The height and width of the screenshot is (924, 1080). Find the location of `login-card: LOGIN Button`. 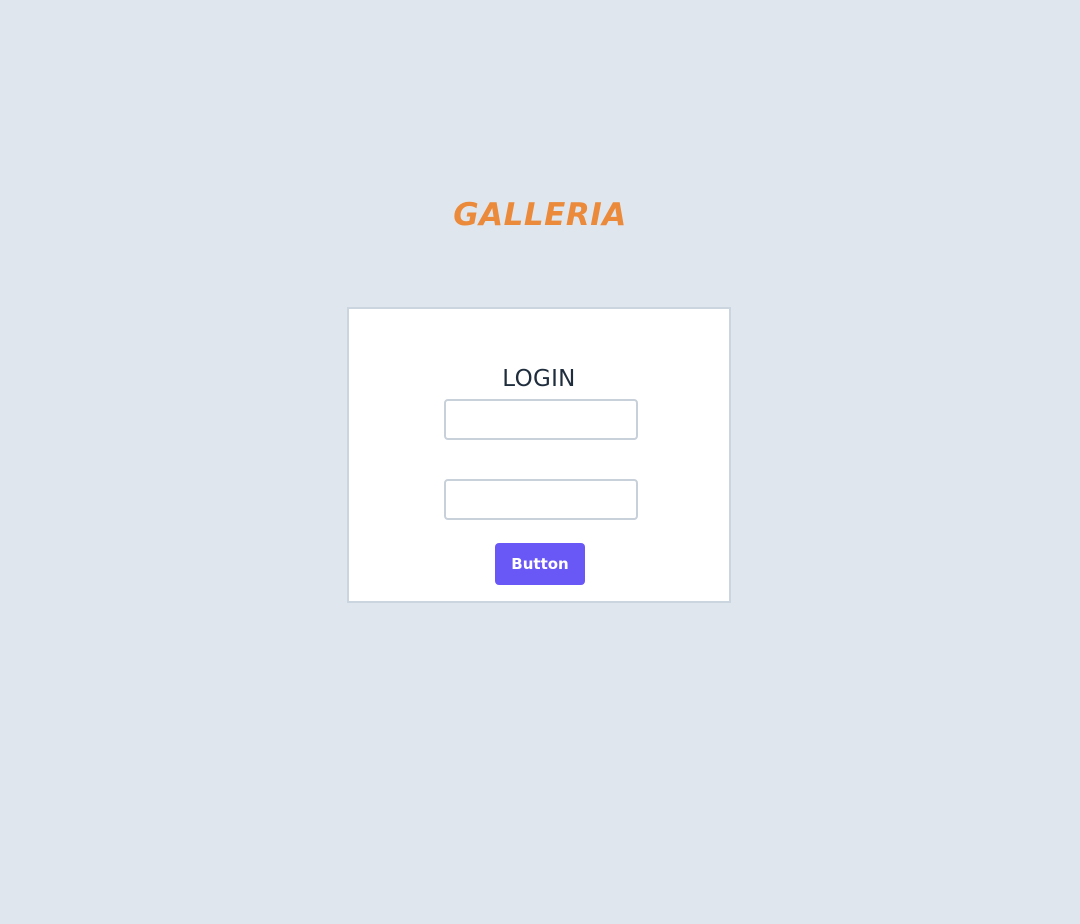

login-card: LOGIN Button is located at coordinates (539, 455).